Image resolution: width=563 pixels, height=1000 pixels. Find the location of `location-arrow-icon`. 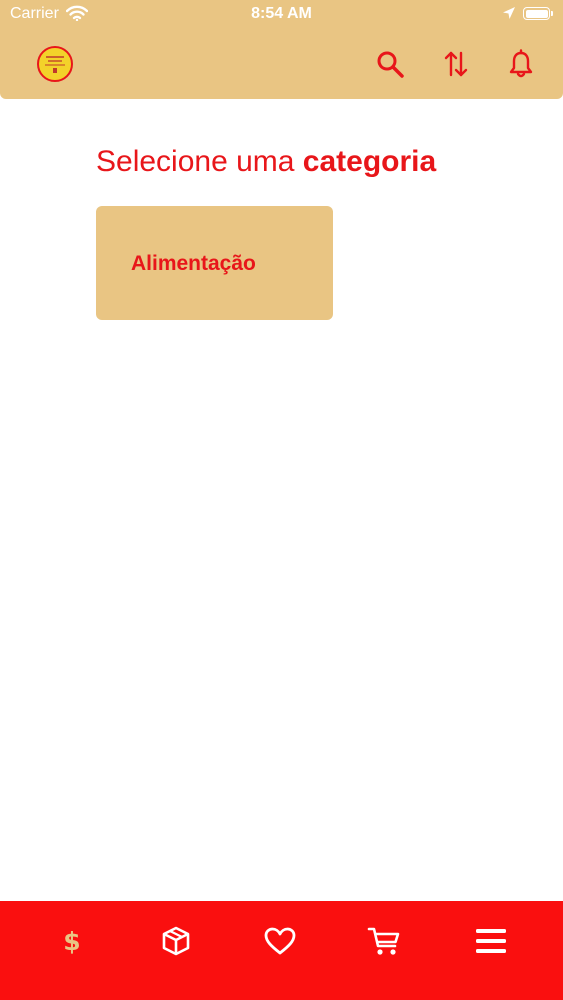

location-arrow-icon is located at coordinates (509, 15).